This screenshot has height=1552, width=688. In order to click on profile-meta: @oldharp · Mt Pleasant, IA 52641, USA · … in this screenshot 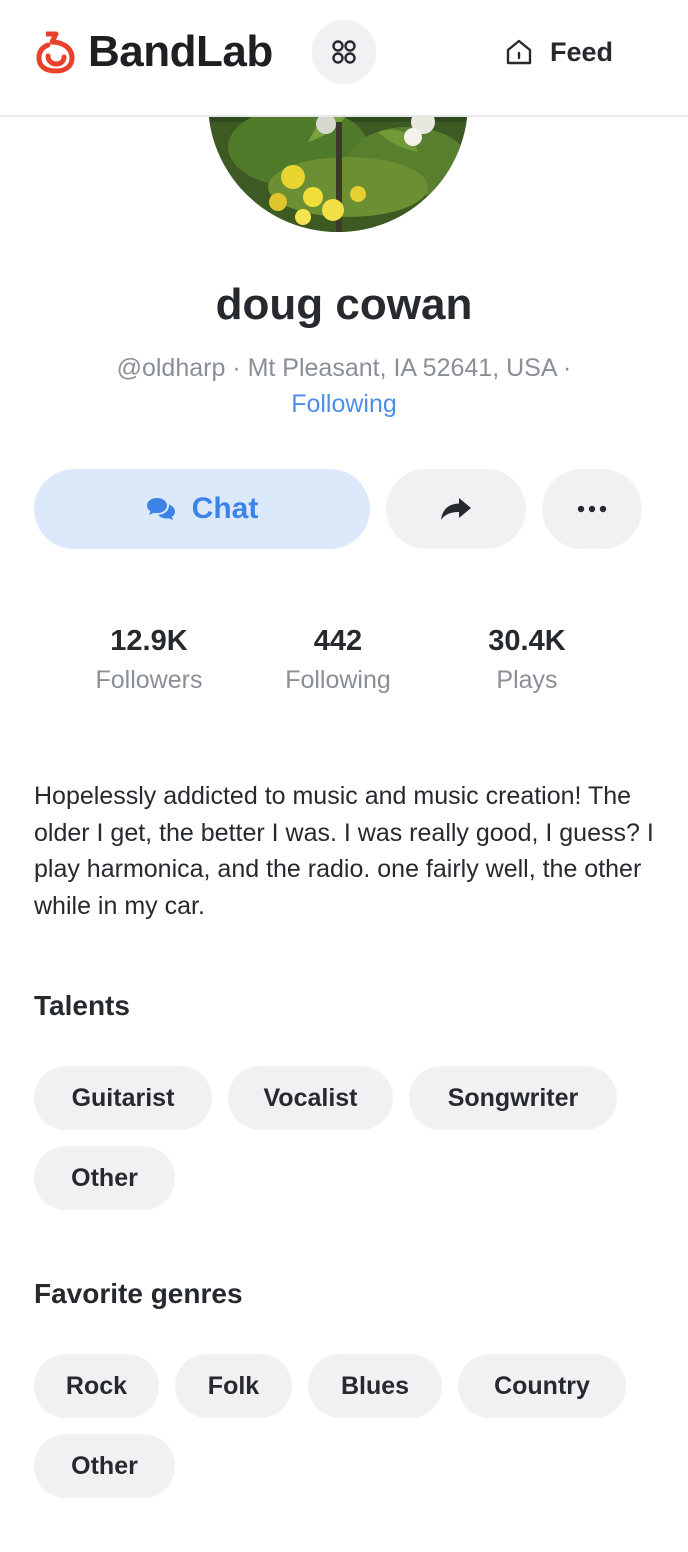, I will do `click(344, 386)`.